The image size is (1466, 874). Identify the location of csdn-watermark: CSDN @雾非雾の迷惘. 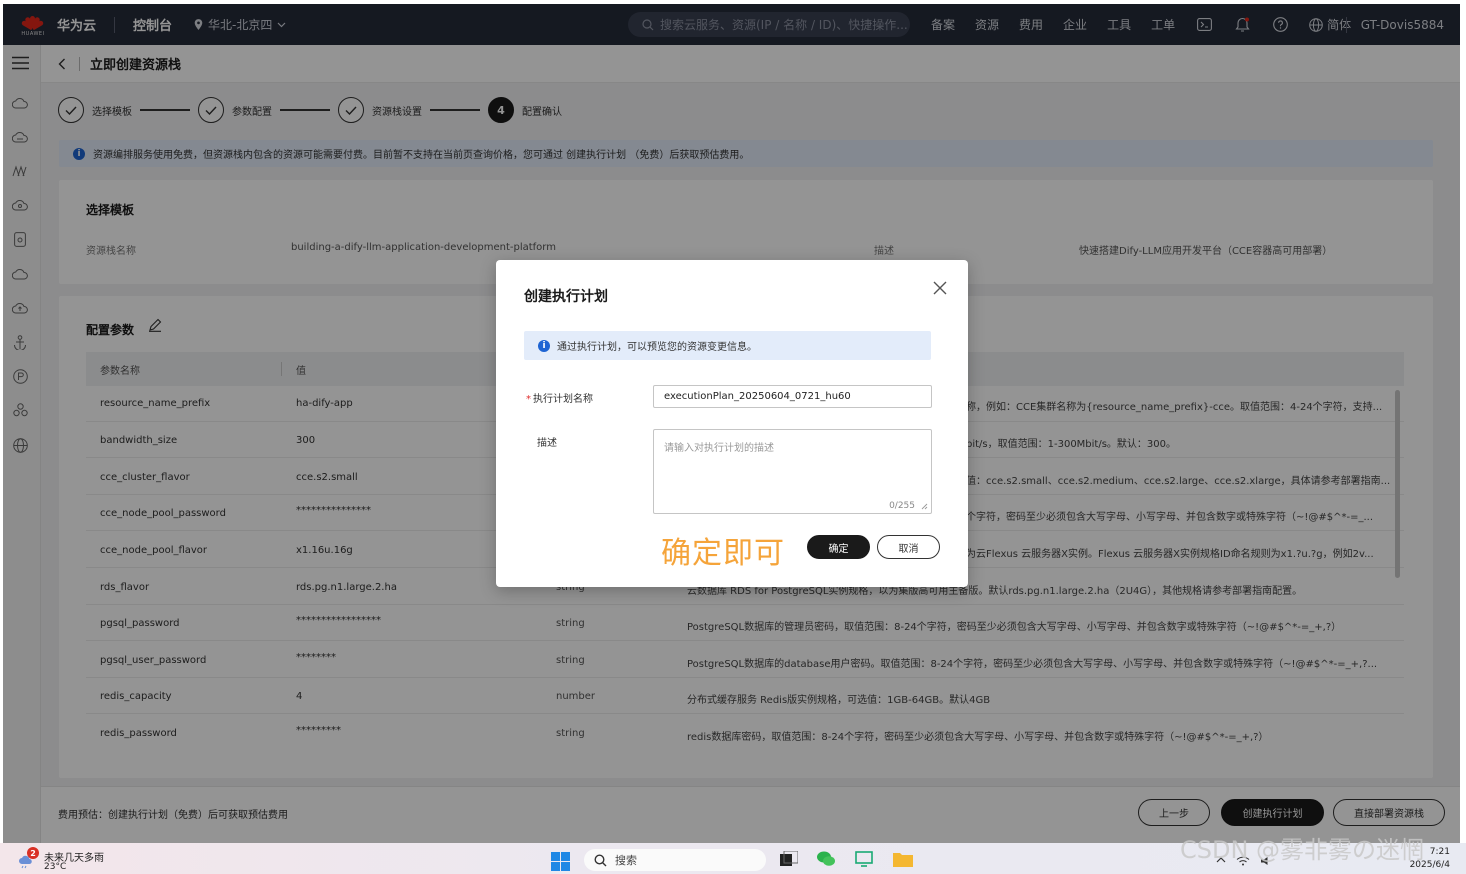
(1302, 850).